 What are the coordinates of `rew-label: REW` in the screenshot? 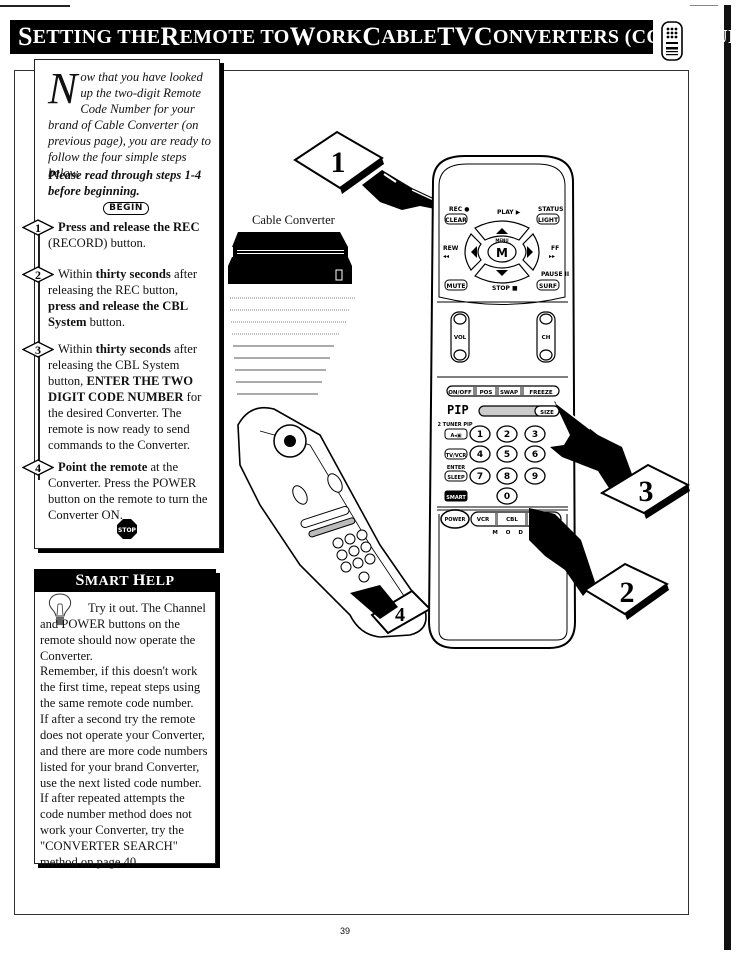 It's located at (451, 248).